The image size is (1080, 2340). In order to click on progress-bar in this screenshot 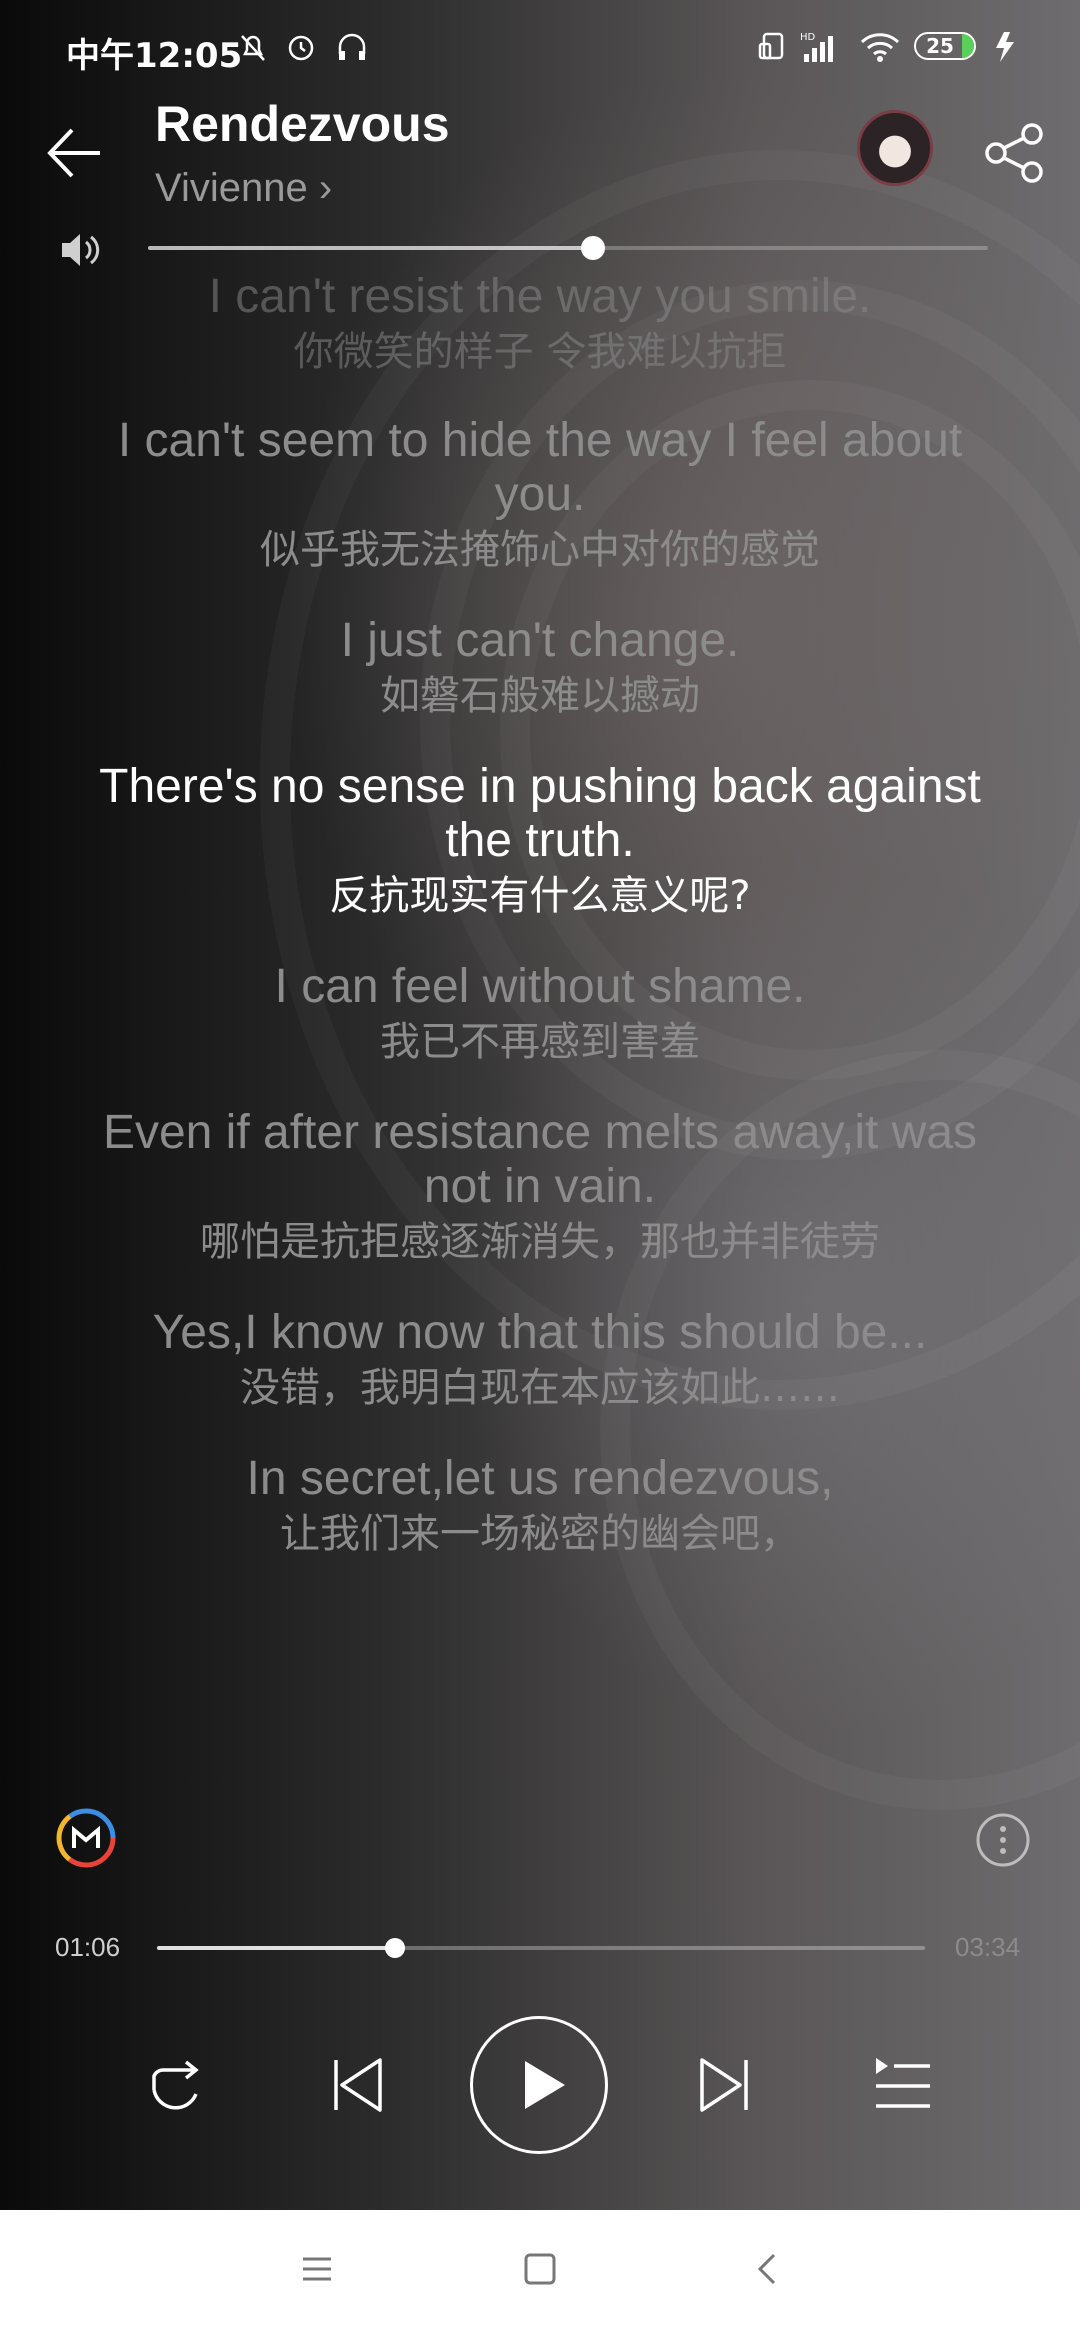, I will do `click(541, 1948)`.